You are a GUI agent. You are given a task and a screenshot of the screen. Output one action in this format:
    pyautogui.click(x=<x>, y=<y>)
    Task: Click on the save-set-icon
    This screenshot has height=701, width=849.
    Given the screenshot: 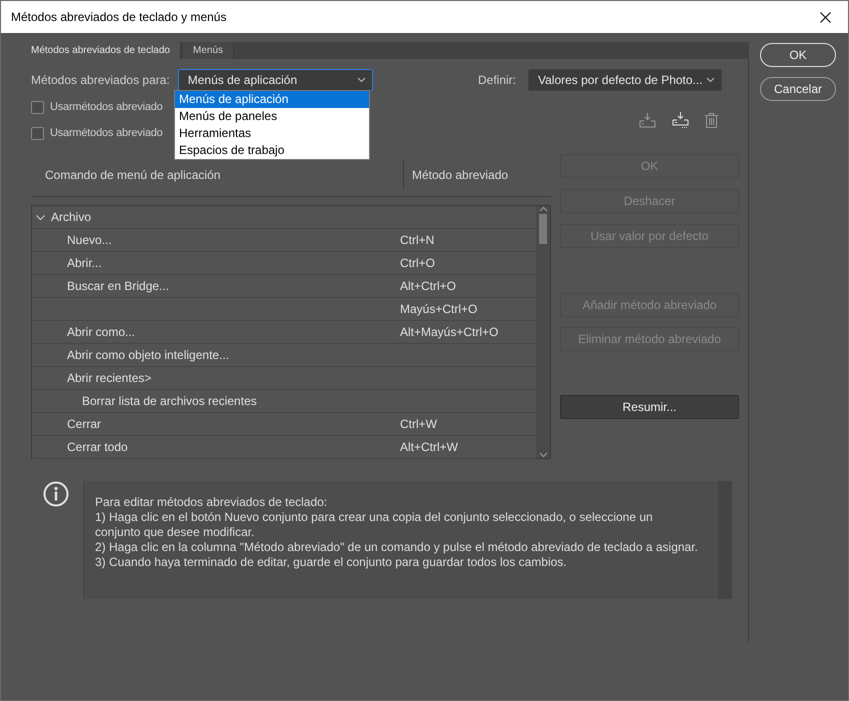 What is the action you would take?
    pyautogui.click(x=647, y=120)
    